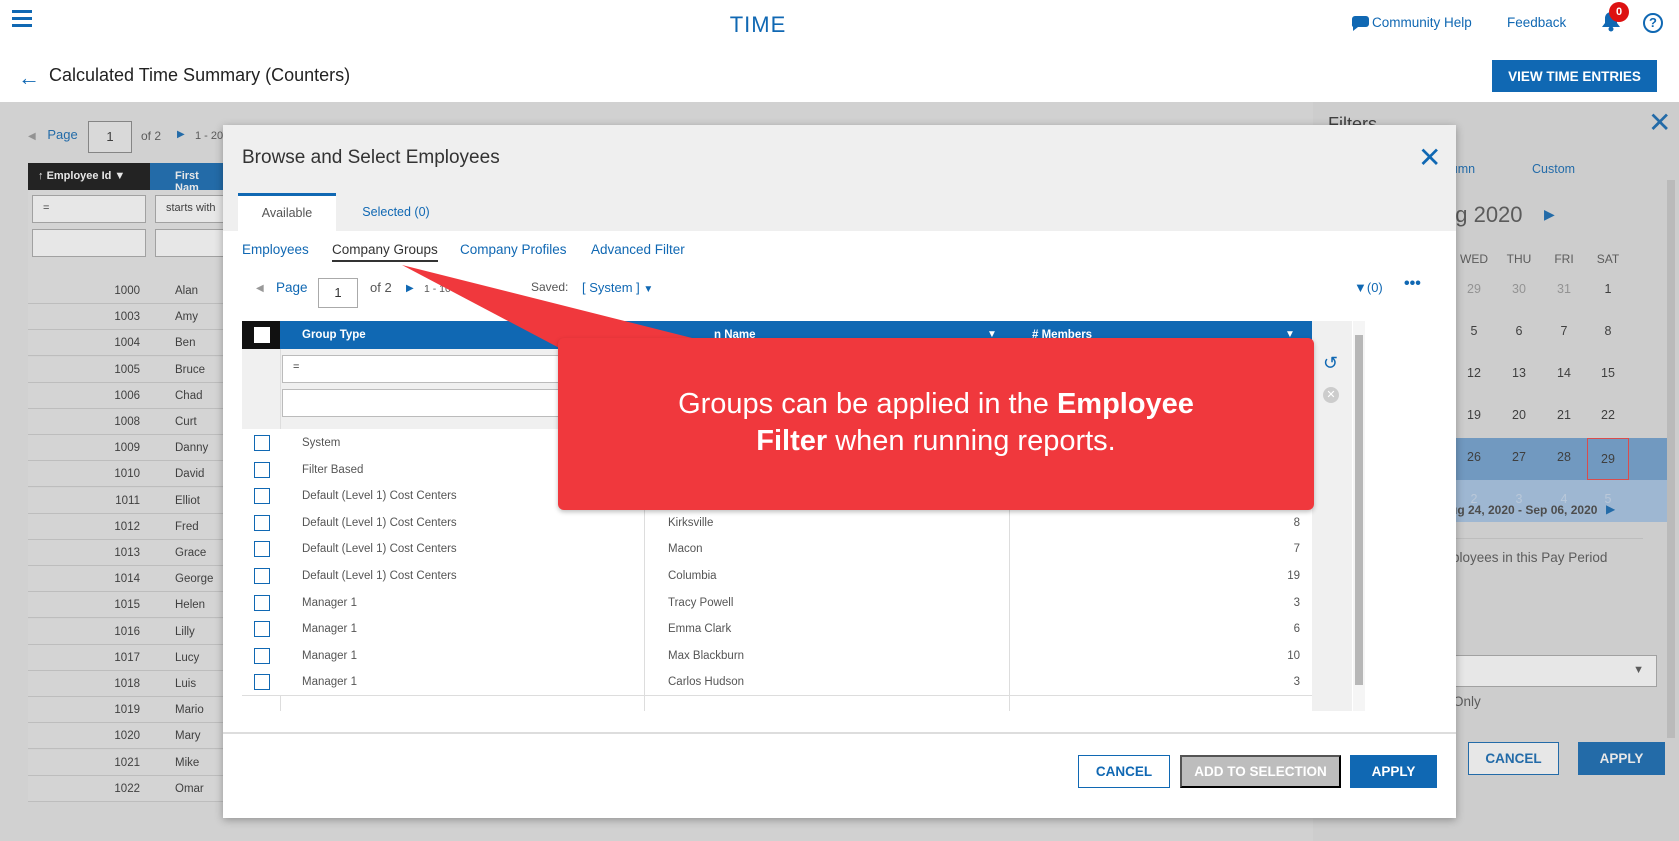 This screenshot has width=1679, height=841. I want to click on callout-text-bold1: Employee, so click(1125, 404).